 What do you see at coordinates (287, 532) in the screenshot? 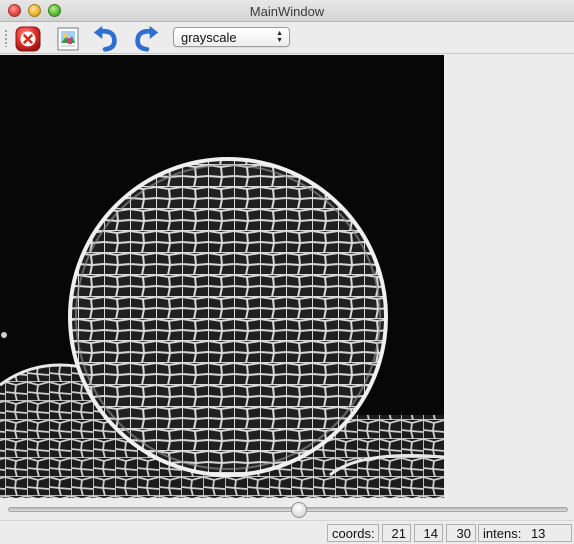
I see `status-bar: coords: 21 14 30 intens: 13` at bounding box center [287, 532].